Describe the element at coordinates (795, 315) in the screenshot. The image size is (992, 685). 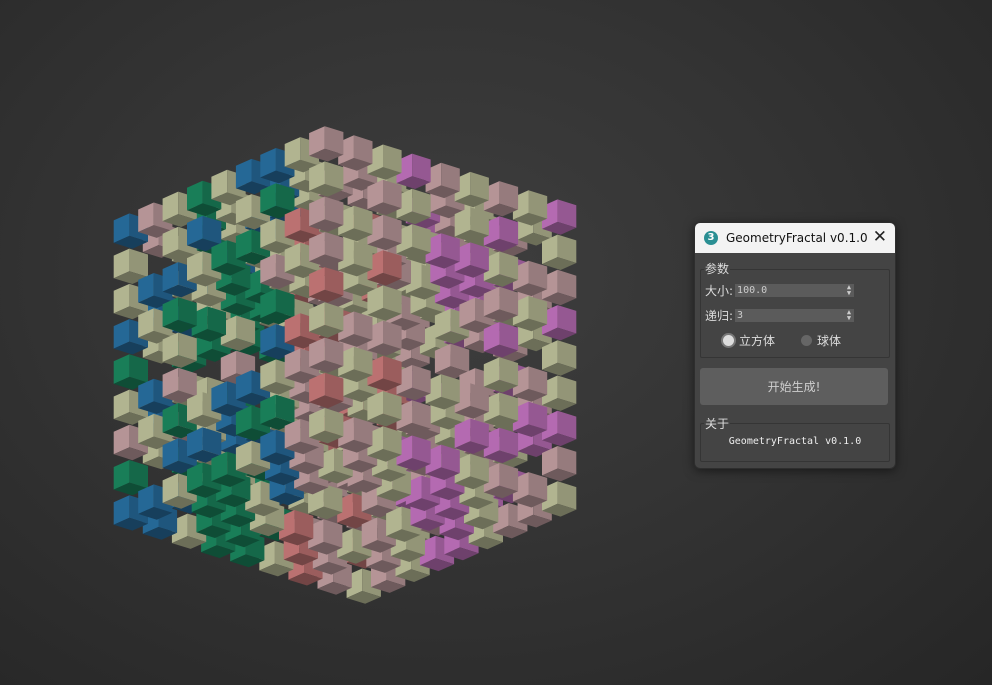
I see `recursion-spinner: 3 ▲ ▼` at that location.